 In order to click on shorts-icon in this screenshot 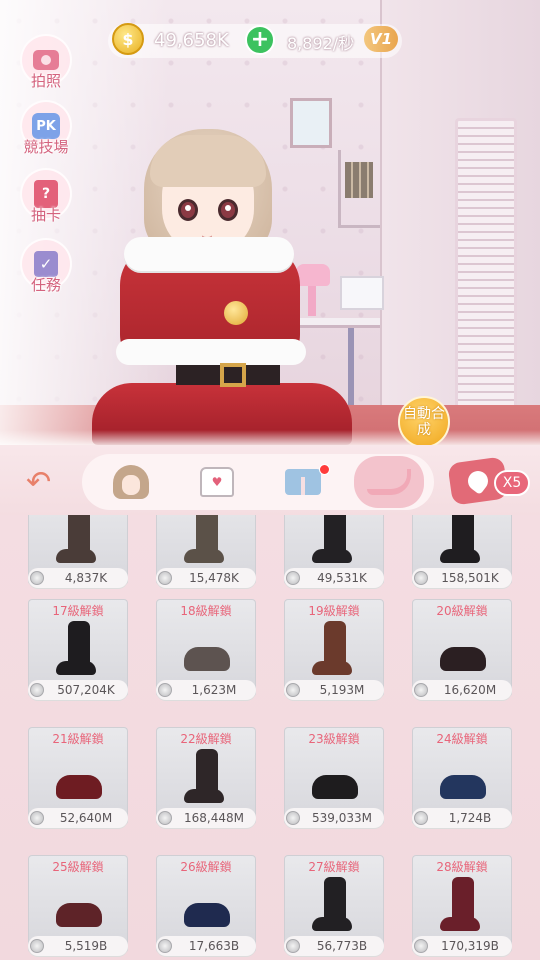, I will do `click(303, 482)`.